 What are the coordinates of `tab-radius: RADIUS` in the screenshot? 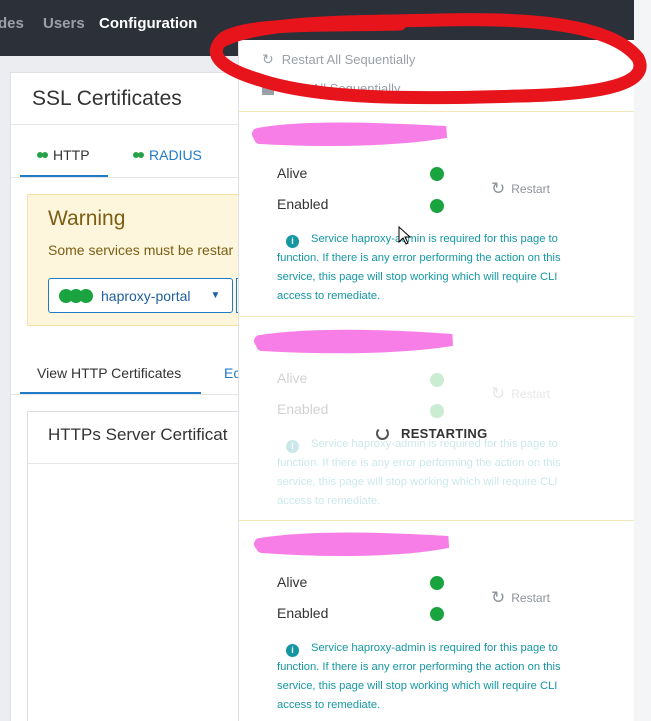 It's located at (167, 155).